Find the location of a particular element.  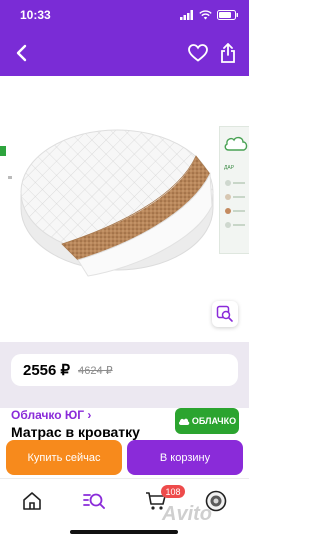

share-icon is located at coordinates (228, 53).